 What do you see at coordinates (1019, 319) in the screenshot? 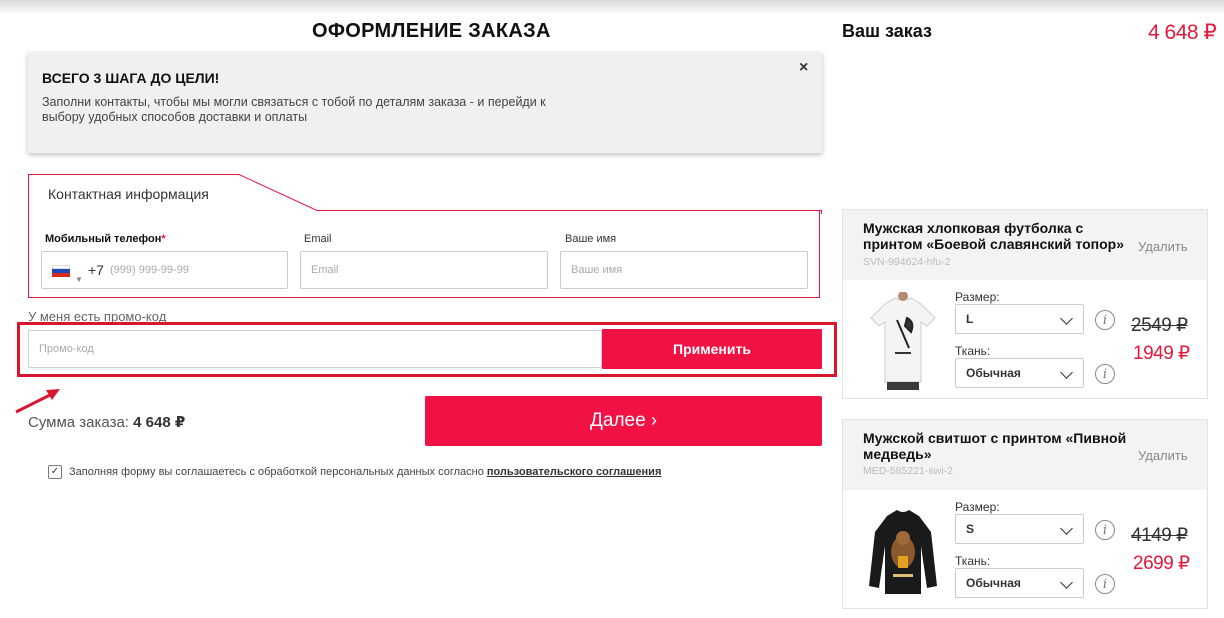
I see `size-select: L` at bounding box center [1019, 319].